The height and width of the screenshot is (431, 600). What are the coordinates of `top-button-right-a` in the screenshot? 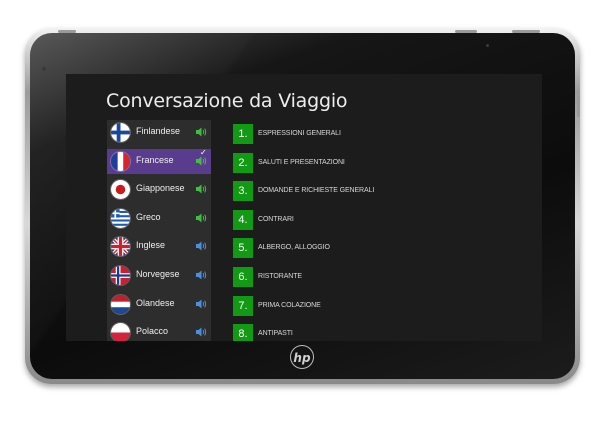 It's located at (466, 31).